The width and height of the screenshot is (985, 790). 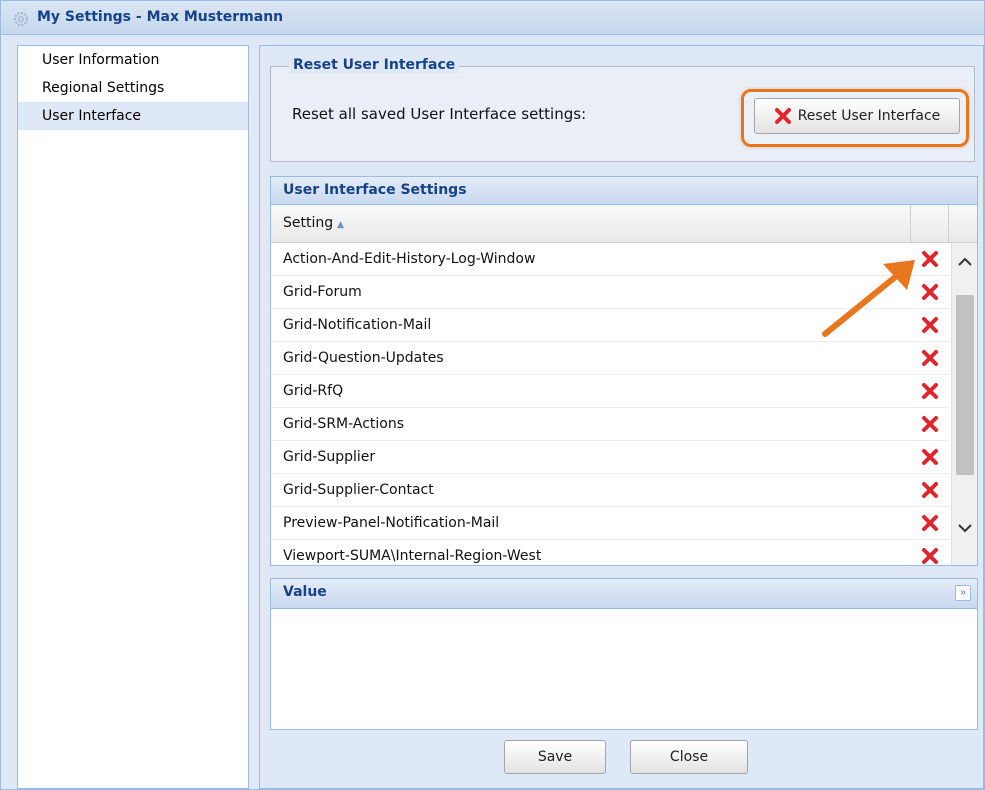 I want to click on row-setting-name: Grid-RfQ, so click(x=313, y=391).